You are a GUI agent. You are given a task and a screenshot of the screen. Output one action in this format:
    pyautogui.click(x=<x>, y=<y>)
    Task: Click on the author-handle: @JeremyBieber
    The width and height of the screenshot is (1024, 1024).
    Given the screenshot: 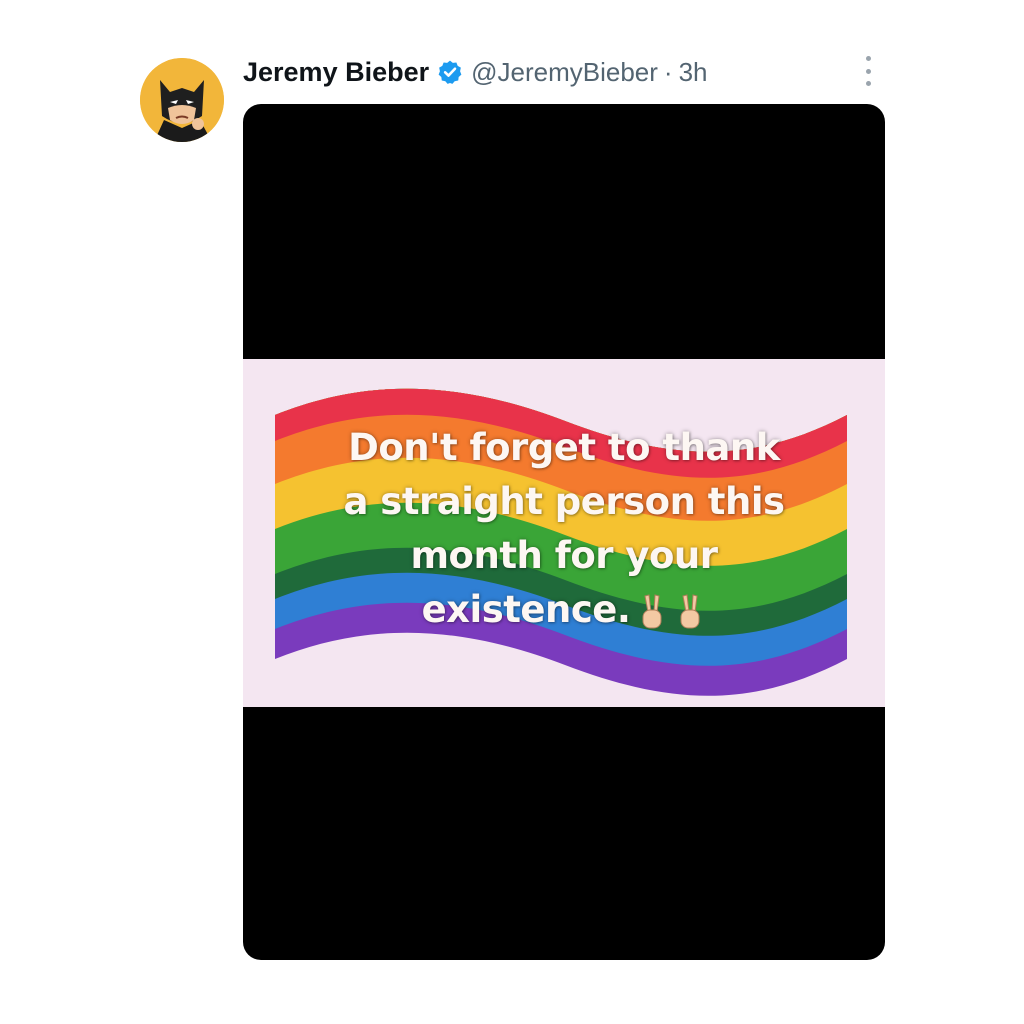 What is the action you would take?
    pyautogui.click(x=564, y=72)
    